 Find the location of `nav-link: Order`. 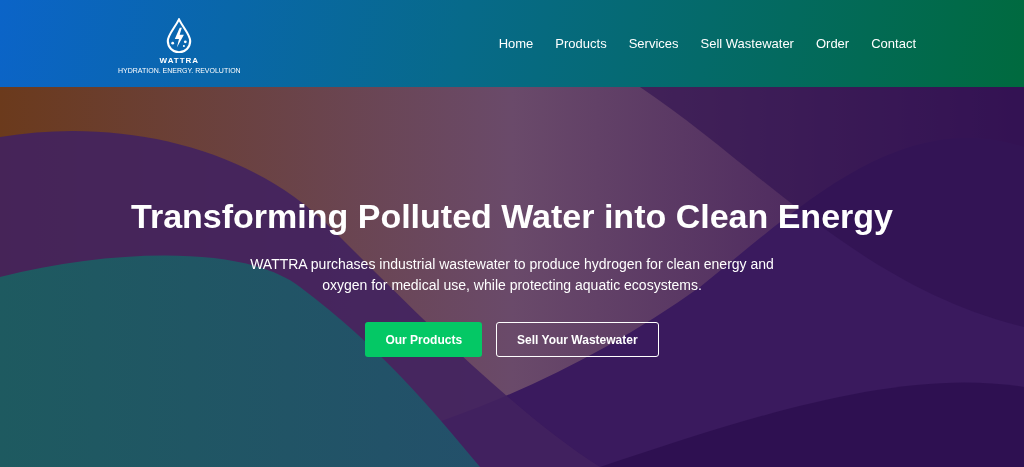

nav-link: Order is located at coordinates (832, 43).